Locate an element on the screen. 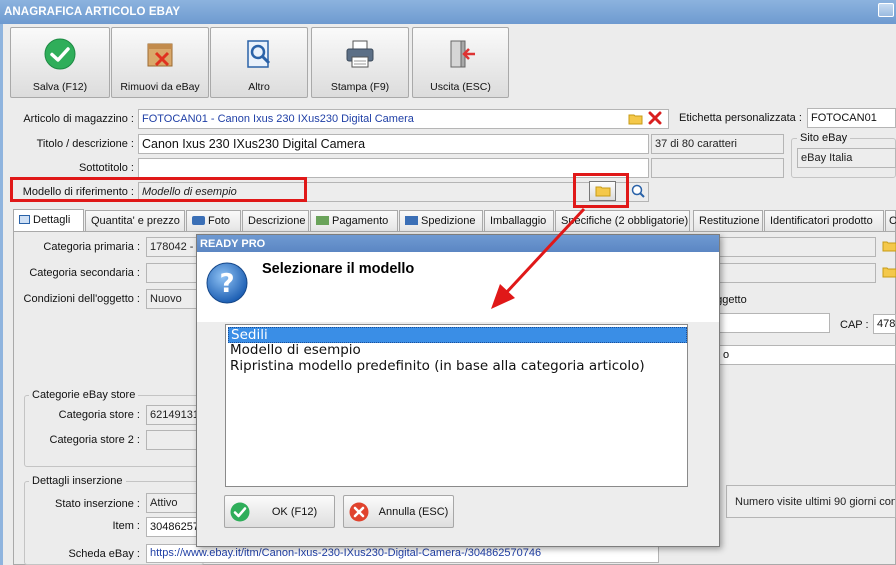  article-label: Articolo di magazzino : is located at coordinates (78, 119).